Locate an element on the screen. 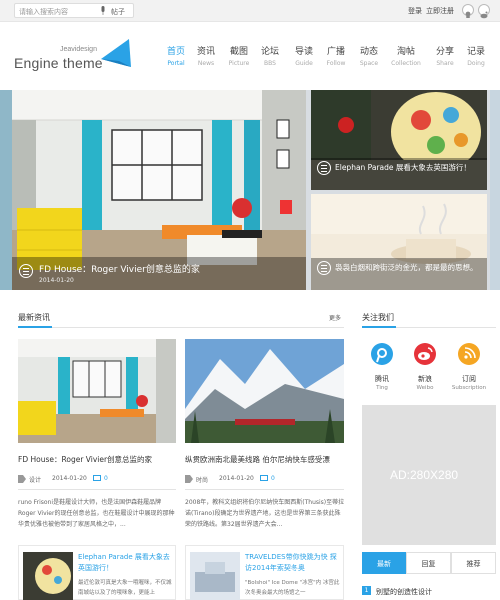 The image size is (500, 600). nav-space: 动态 Space is located at coordinates (369, 55).